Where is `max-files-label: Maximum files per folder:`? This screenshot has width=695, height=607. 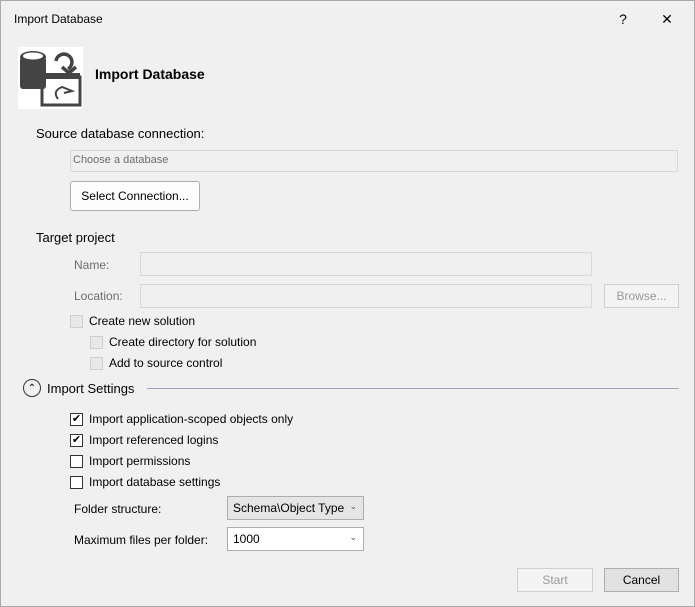
max-files-label: Maximum files per folder: is located at coordinates (141, 540).